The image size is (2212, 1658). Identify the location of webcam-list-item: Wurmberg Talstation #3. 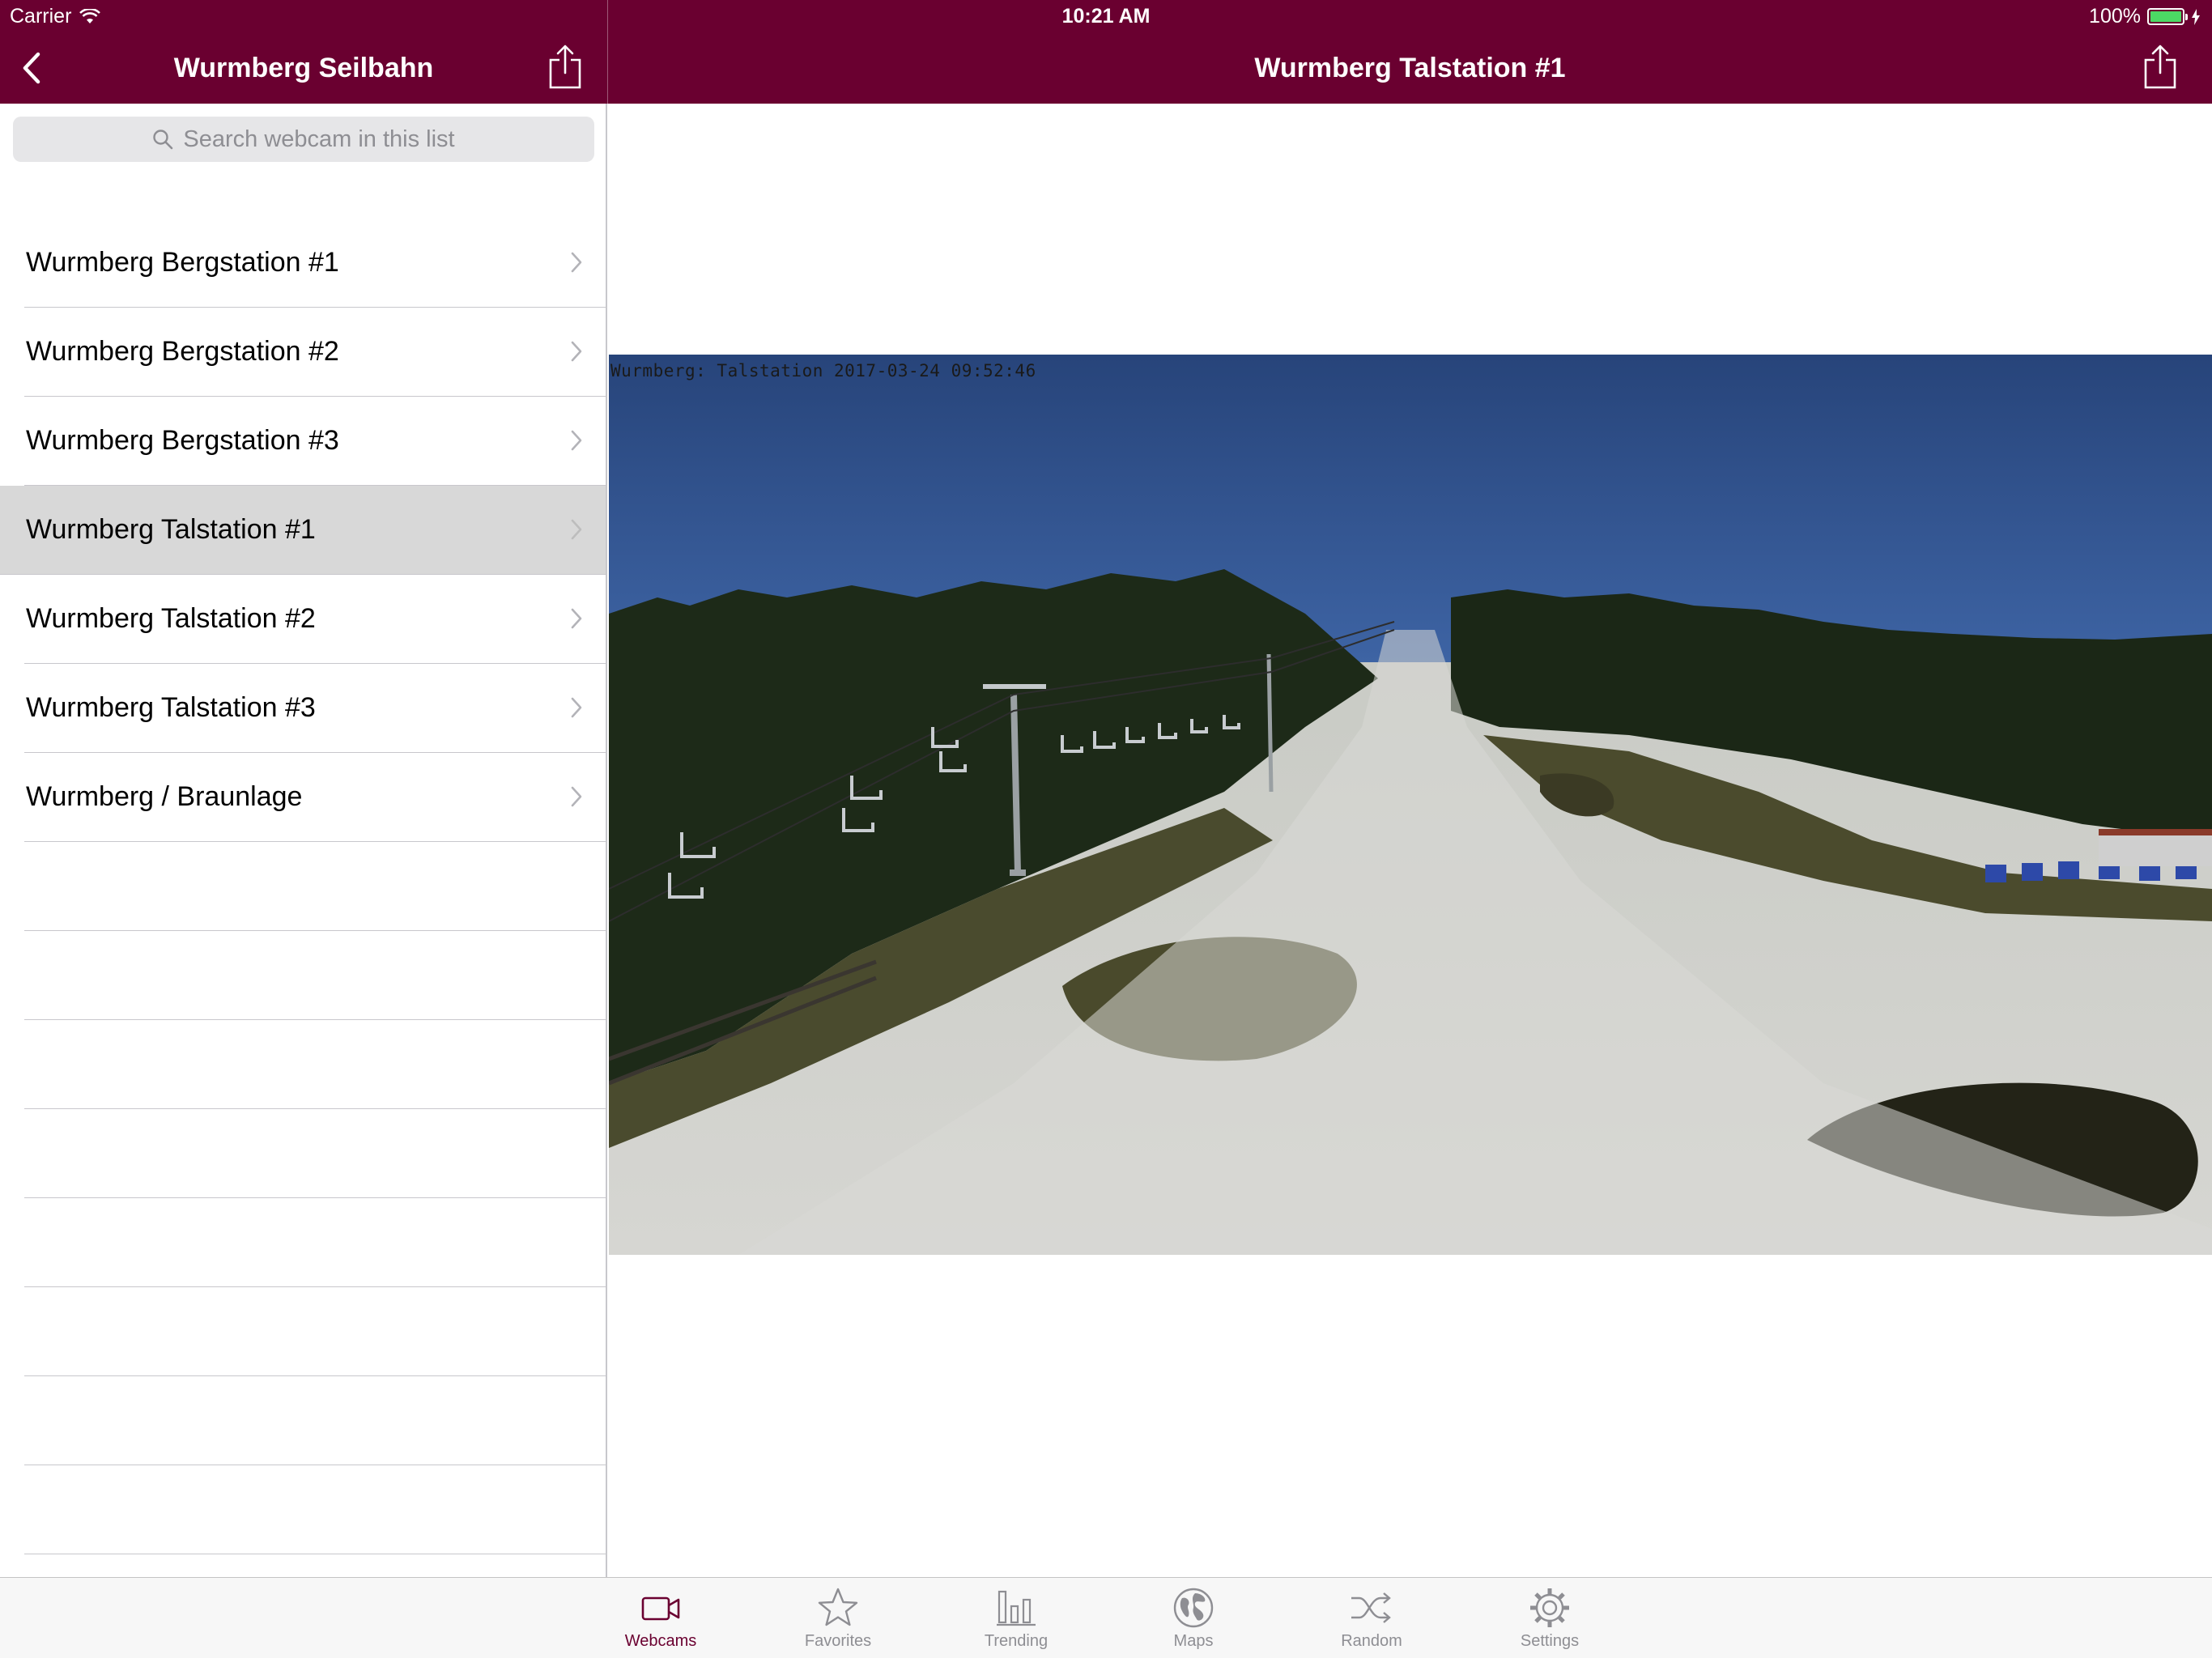
(303, 708).